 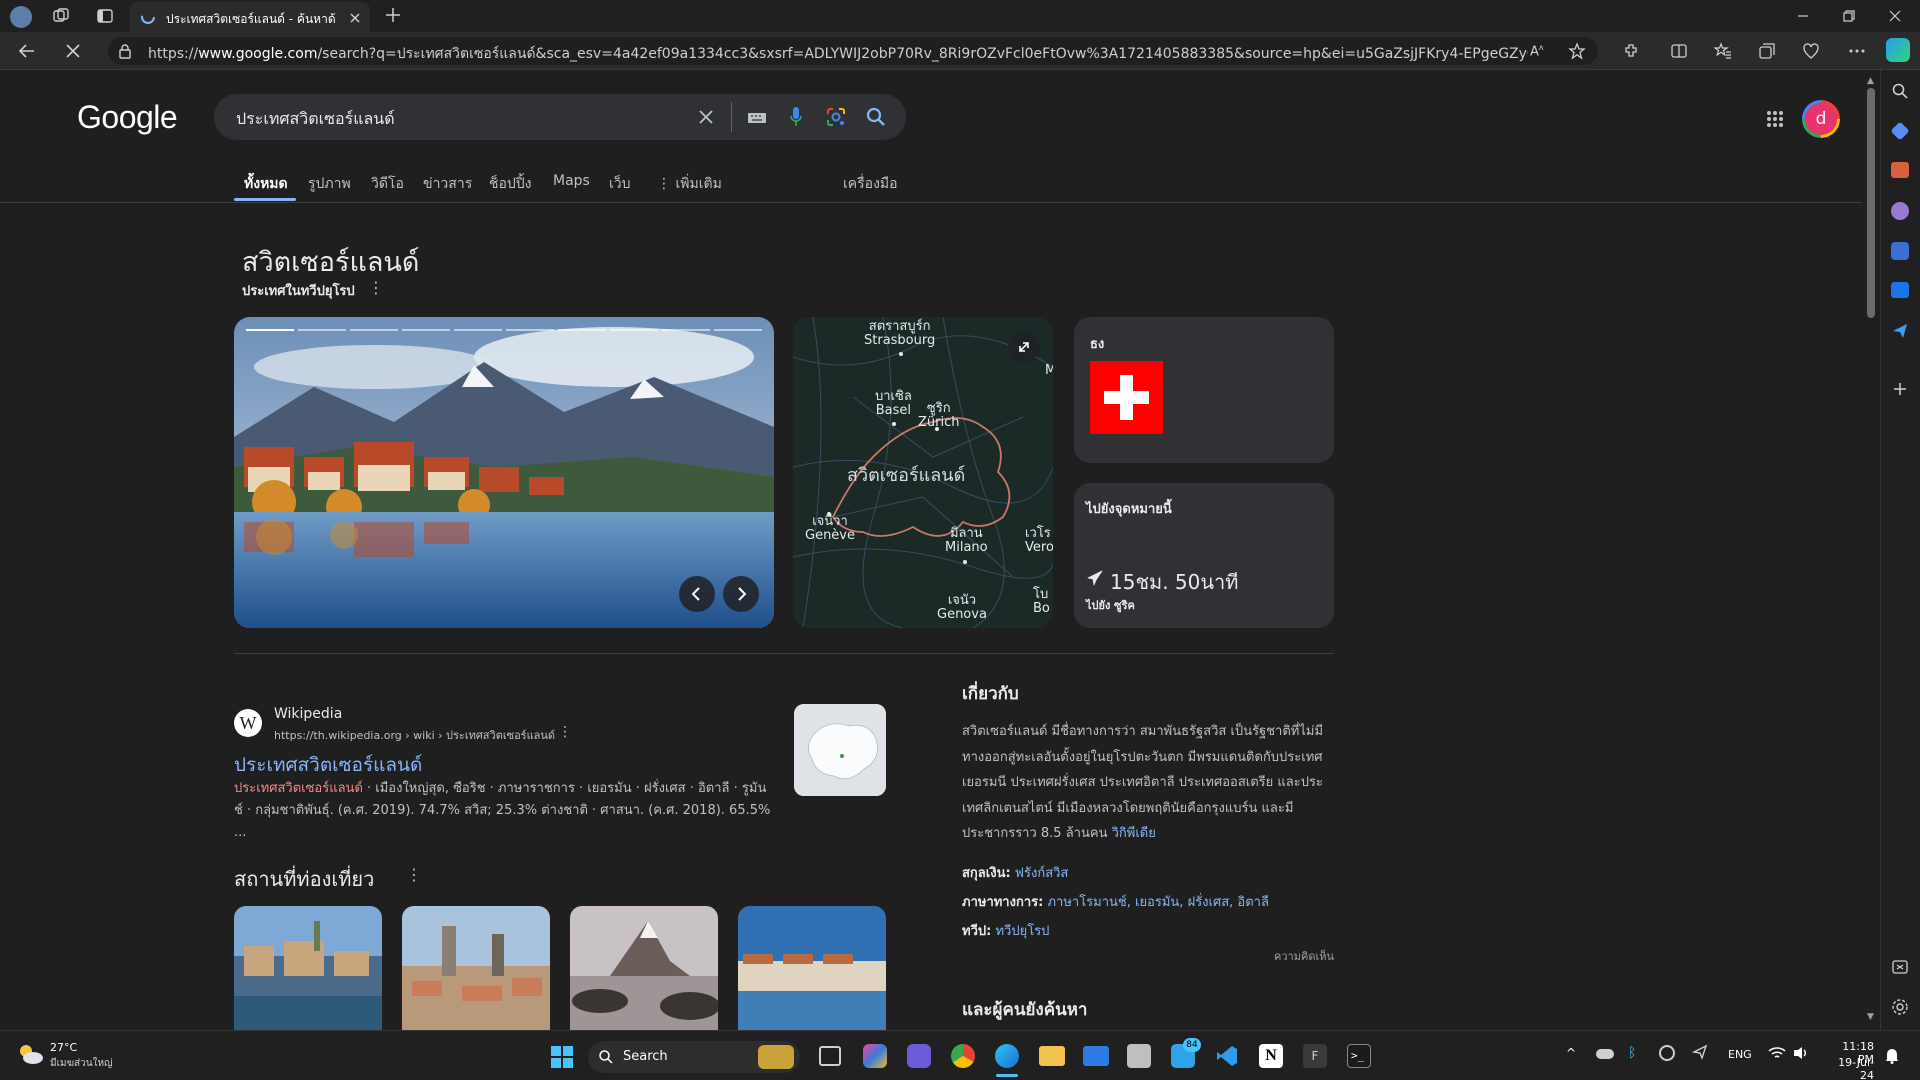 What do you see at coordinates (1632, 1053) in the screenshot?
I see `bluetooth-icon: ᛒ` at bounding box center [1632, 1053].